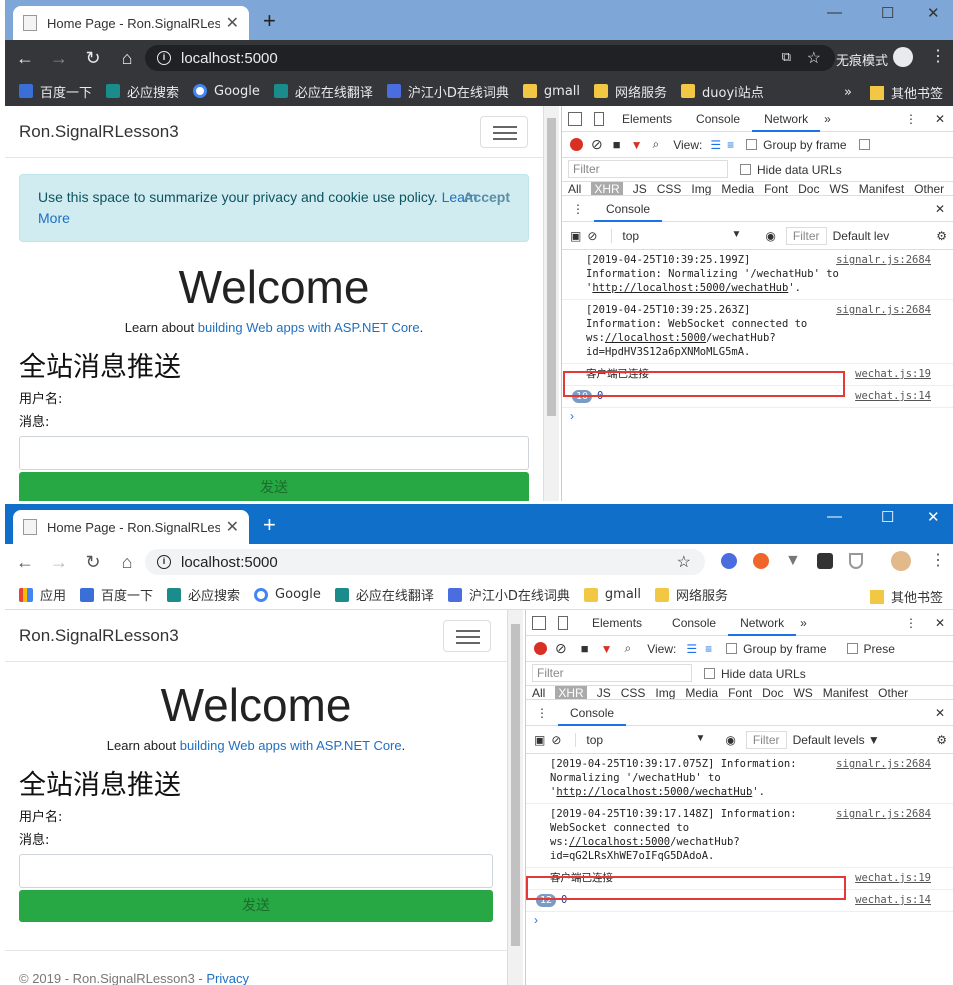  I want to click on type-filter: All, so click(538, 692).